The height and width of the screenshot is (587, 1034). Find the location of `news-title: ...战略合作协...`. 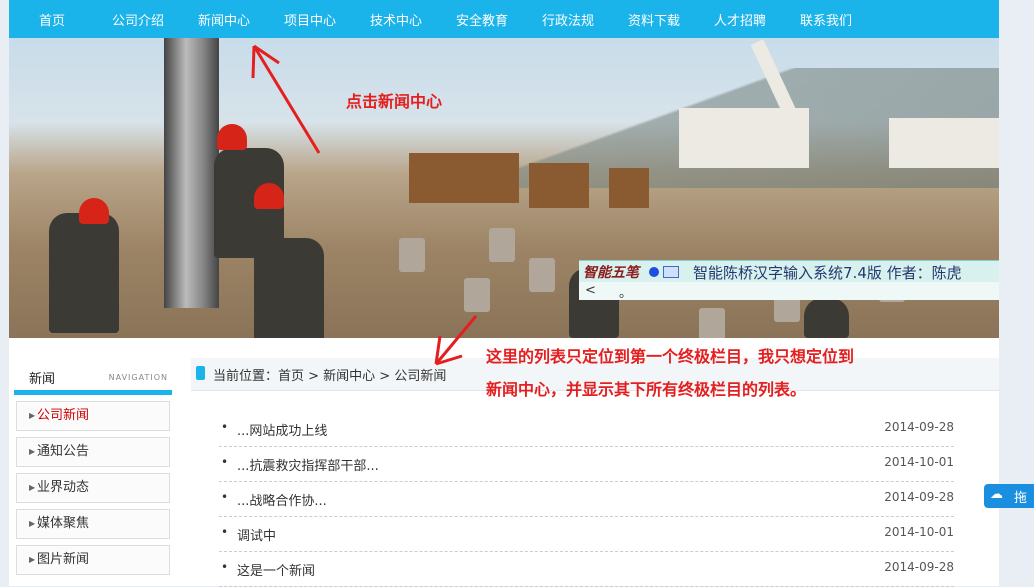

news-title: ...战略合作协... is located at coordinates (282, 499).